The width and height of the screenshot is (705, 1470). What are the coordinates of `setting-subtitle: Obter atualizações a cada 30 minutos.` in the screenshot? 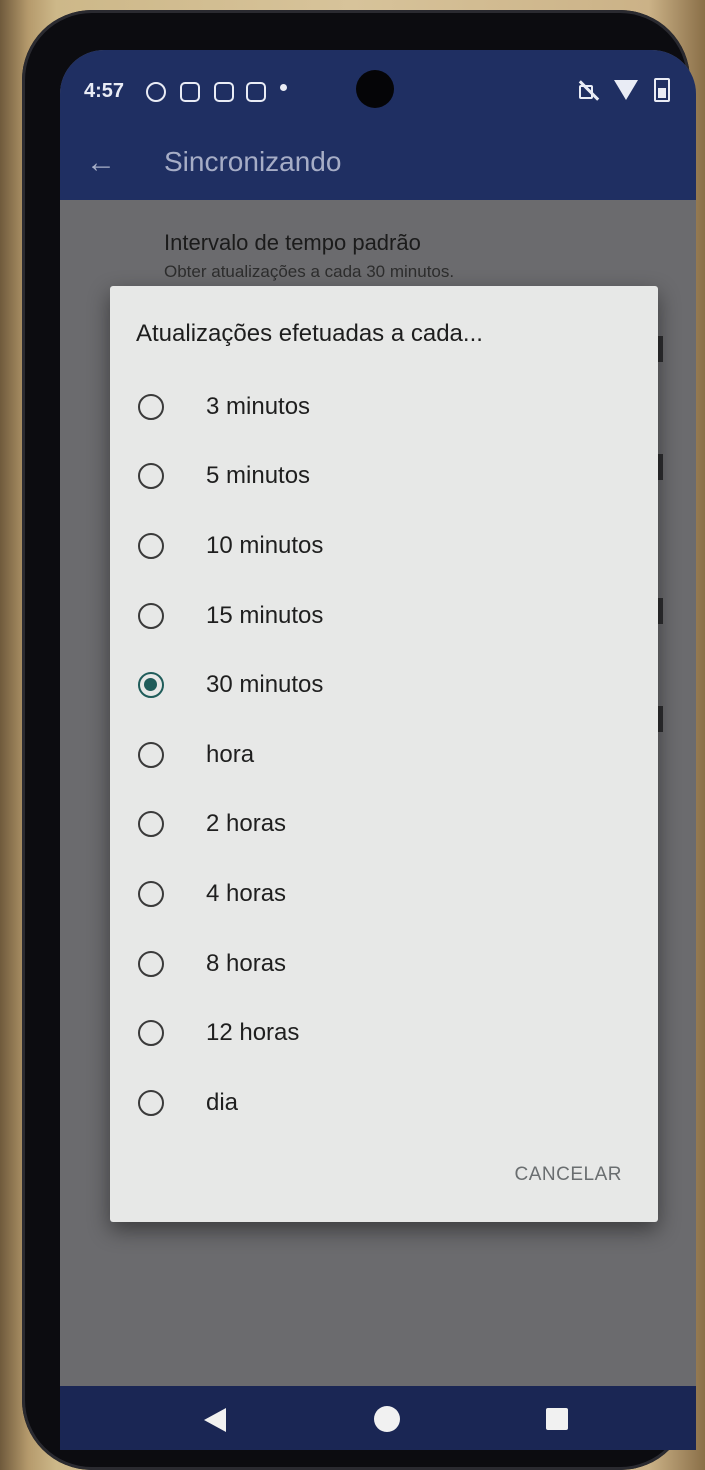 It's located at (309, 271).